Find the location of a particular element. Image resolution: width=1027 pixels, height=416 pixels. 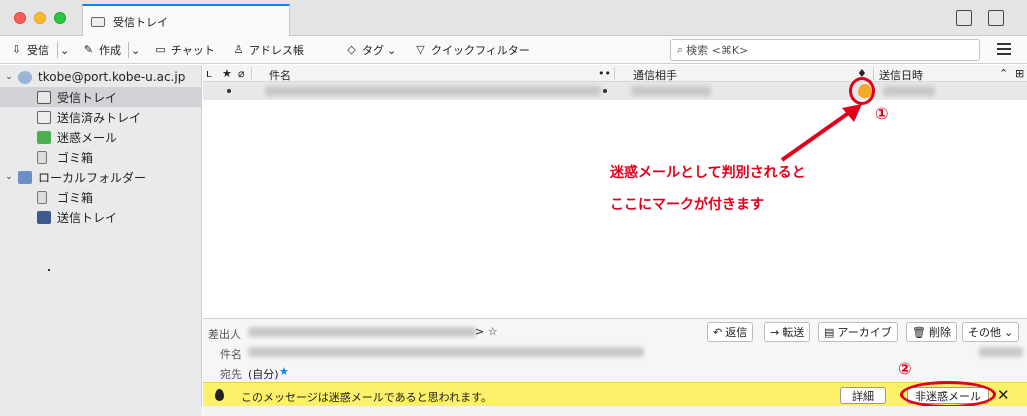

forward-icon: → is located at coordinates (775, 332).